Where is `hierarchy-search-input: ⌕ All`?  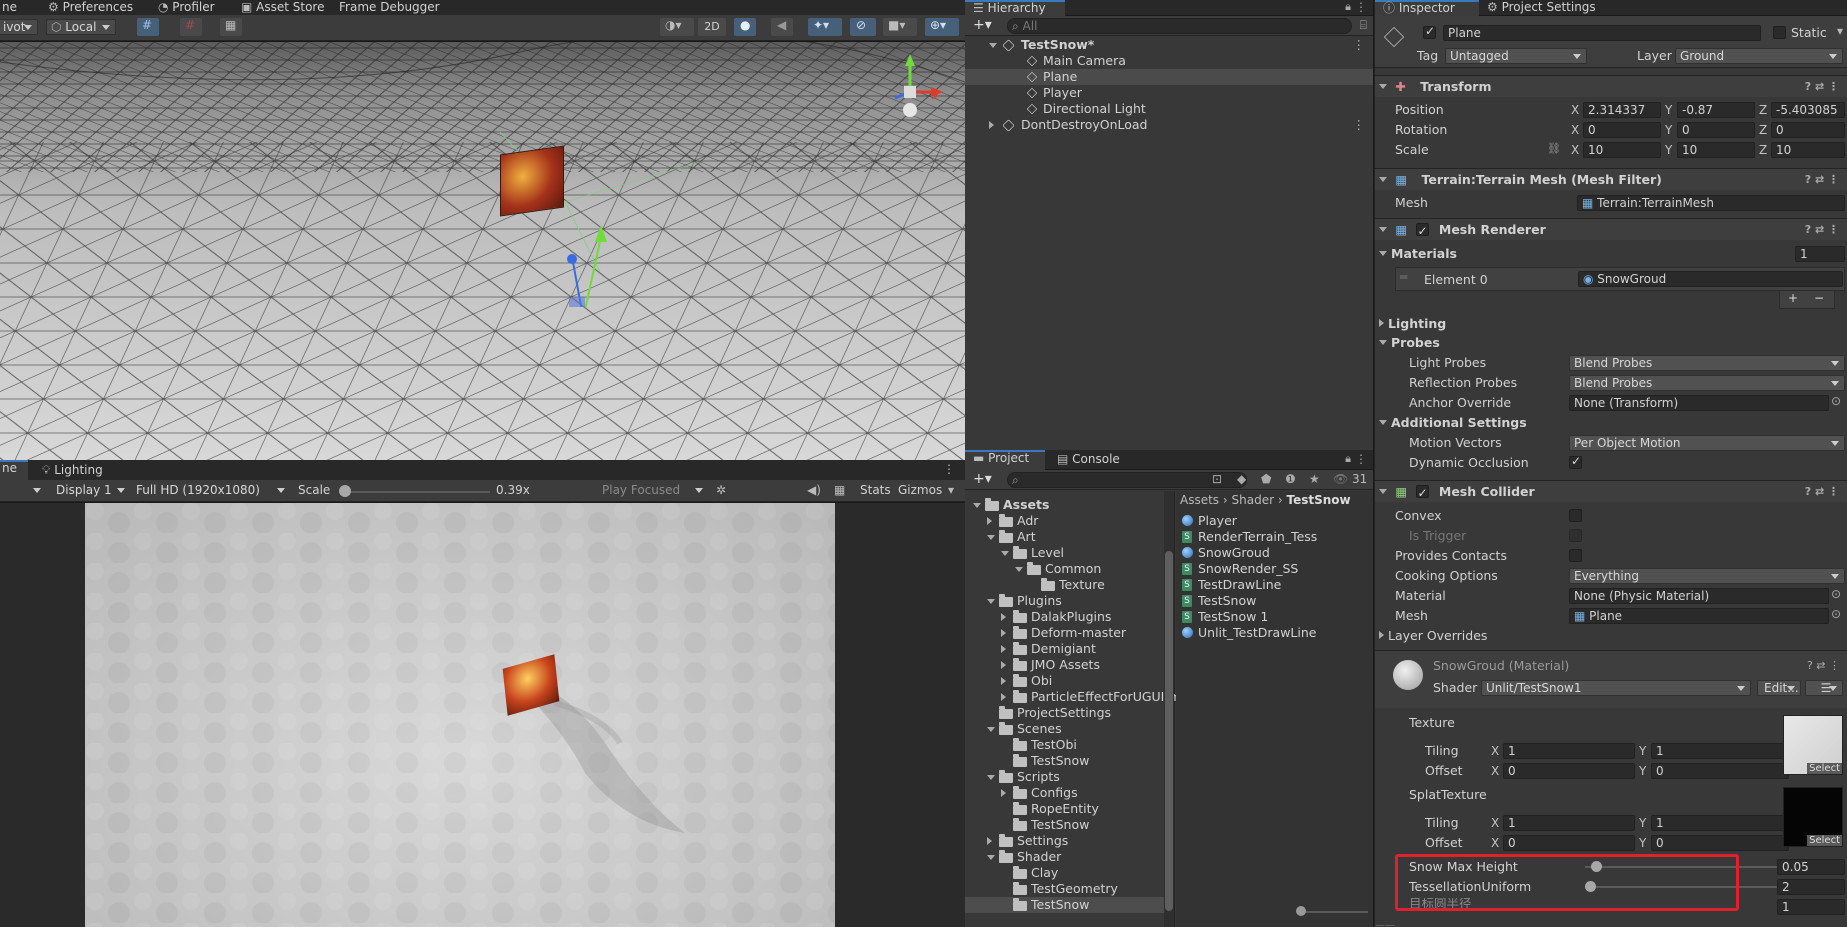 hierarchy-search-input: ⌕ All is located at coordinates (1179, 26).